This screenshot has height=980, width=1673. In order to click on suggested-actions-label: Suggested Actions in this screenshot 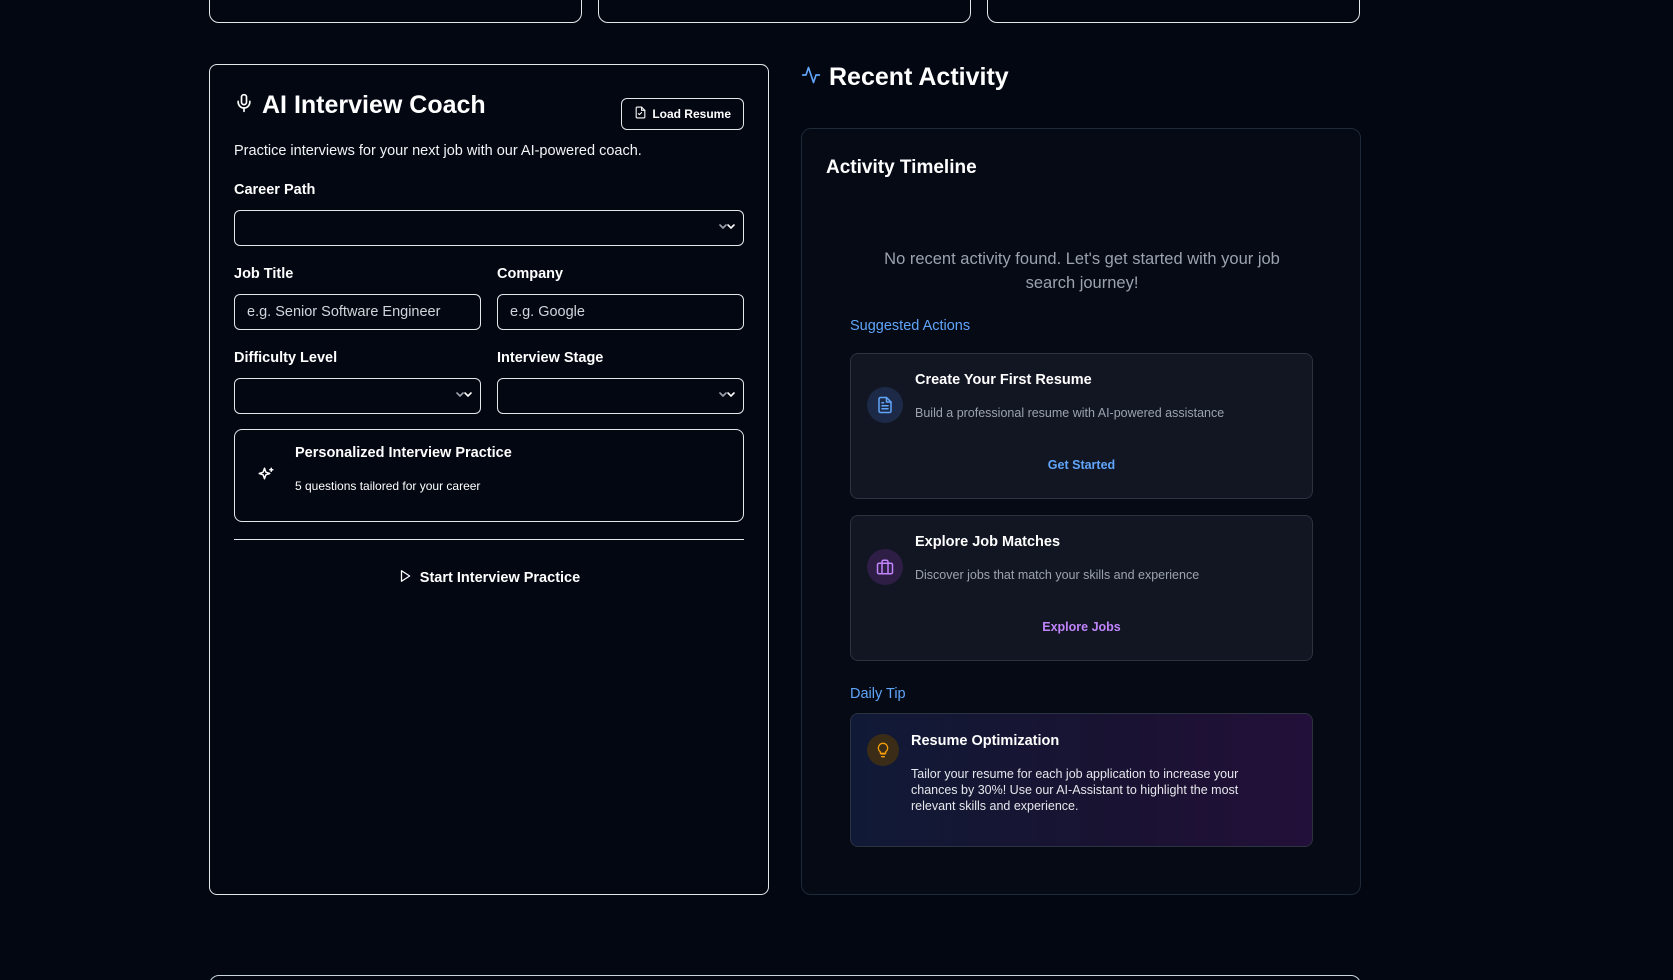, I will do `click(910, 326)`.